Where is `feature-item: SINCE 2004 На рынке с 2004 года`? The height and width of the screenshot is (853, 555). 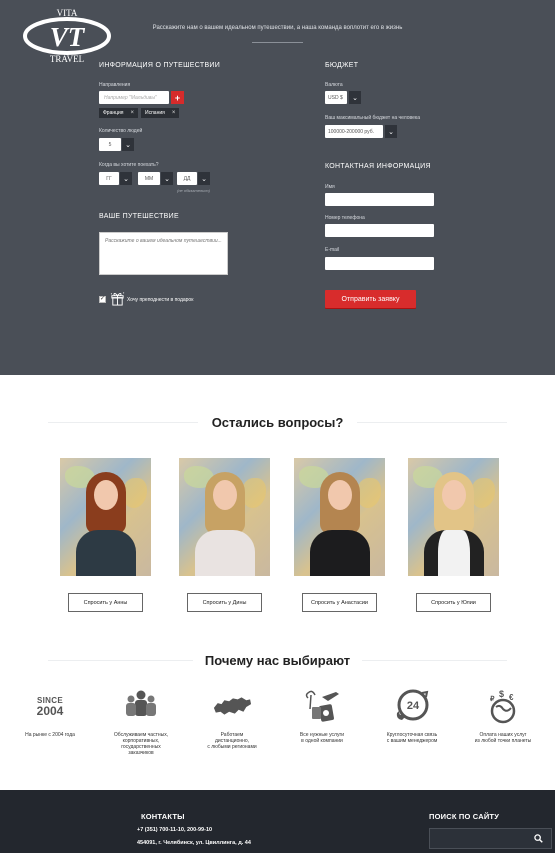 feature-item: SINCE 2004 На рынке с 2004 года is located at coordinates (50, 713).